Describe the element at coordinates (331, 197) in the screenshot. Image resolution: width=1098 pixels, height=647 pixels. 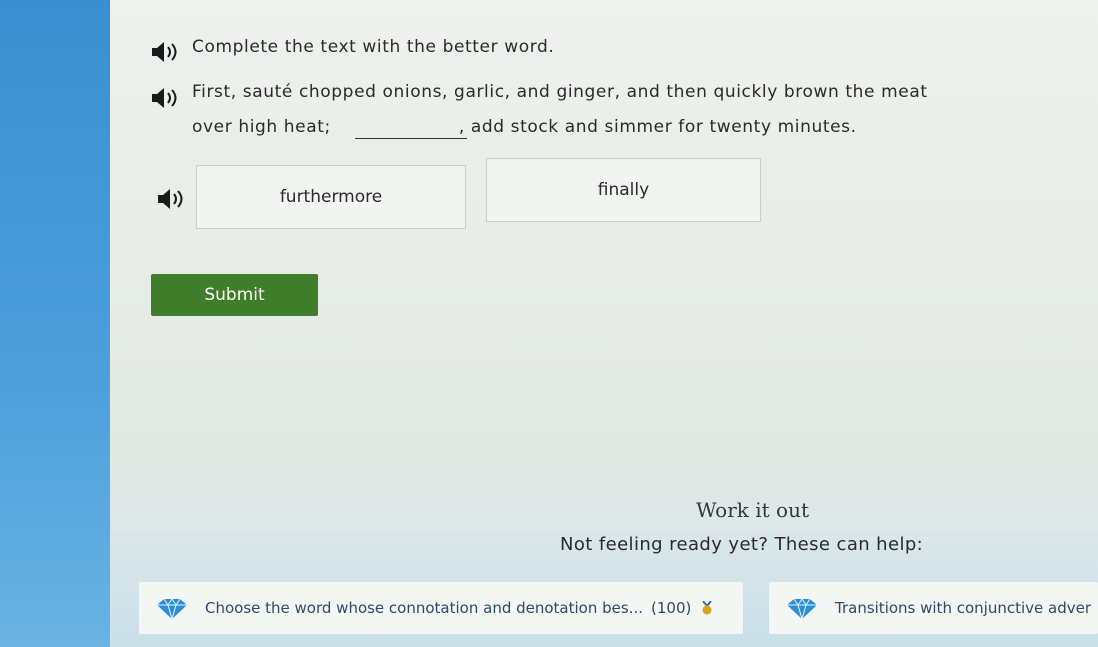
I see `choice-furthermore: furthermore` at that location.